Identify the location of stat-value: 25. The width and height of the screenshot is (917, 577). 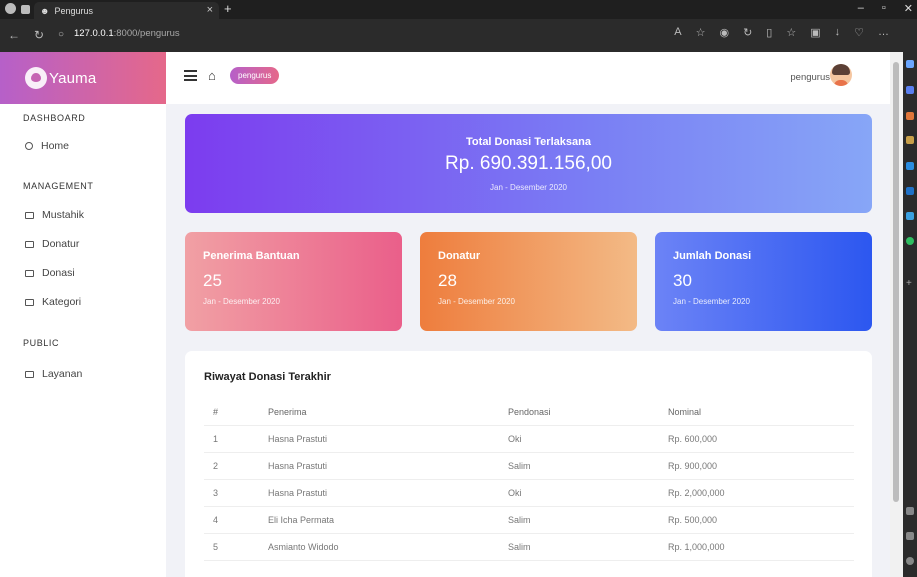
(212, 280).